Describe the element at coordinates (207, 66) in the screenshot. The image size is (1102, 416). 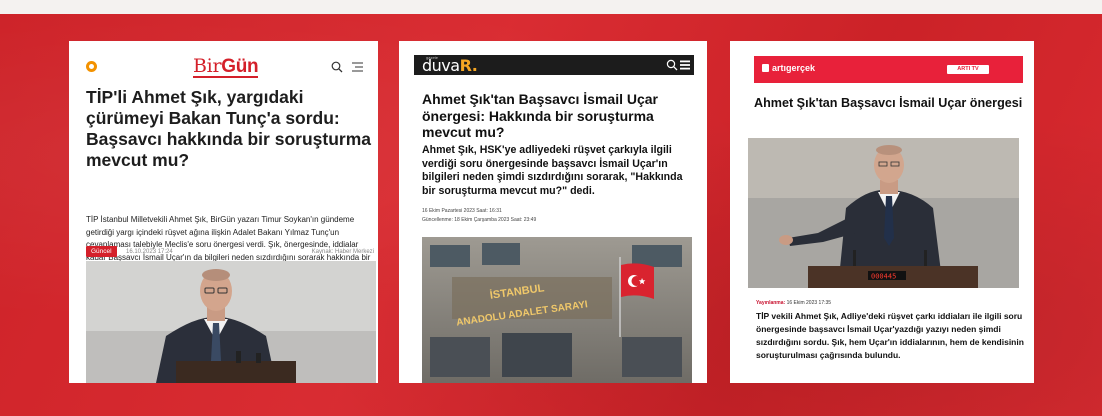
I see `birgun-logo-part1: Bir` at that location.